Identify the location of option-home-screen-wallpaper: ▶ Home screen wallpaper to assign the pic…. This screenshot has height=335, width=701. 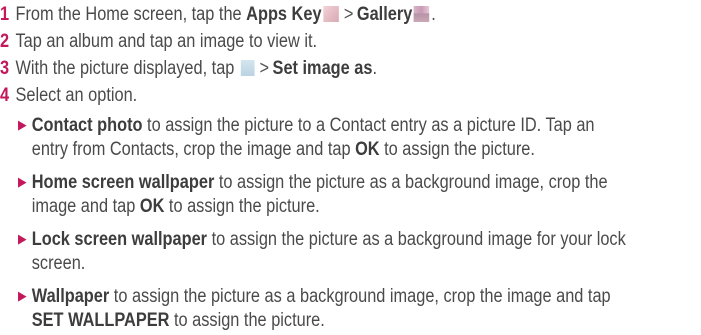
(357, 194).